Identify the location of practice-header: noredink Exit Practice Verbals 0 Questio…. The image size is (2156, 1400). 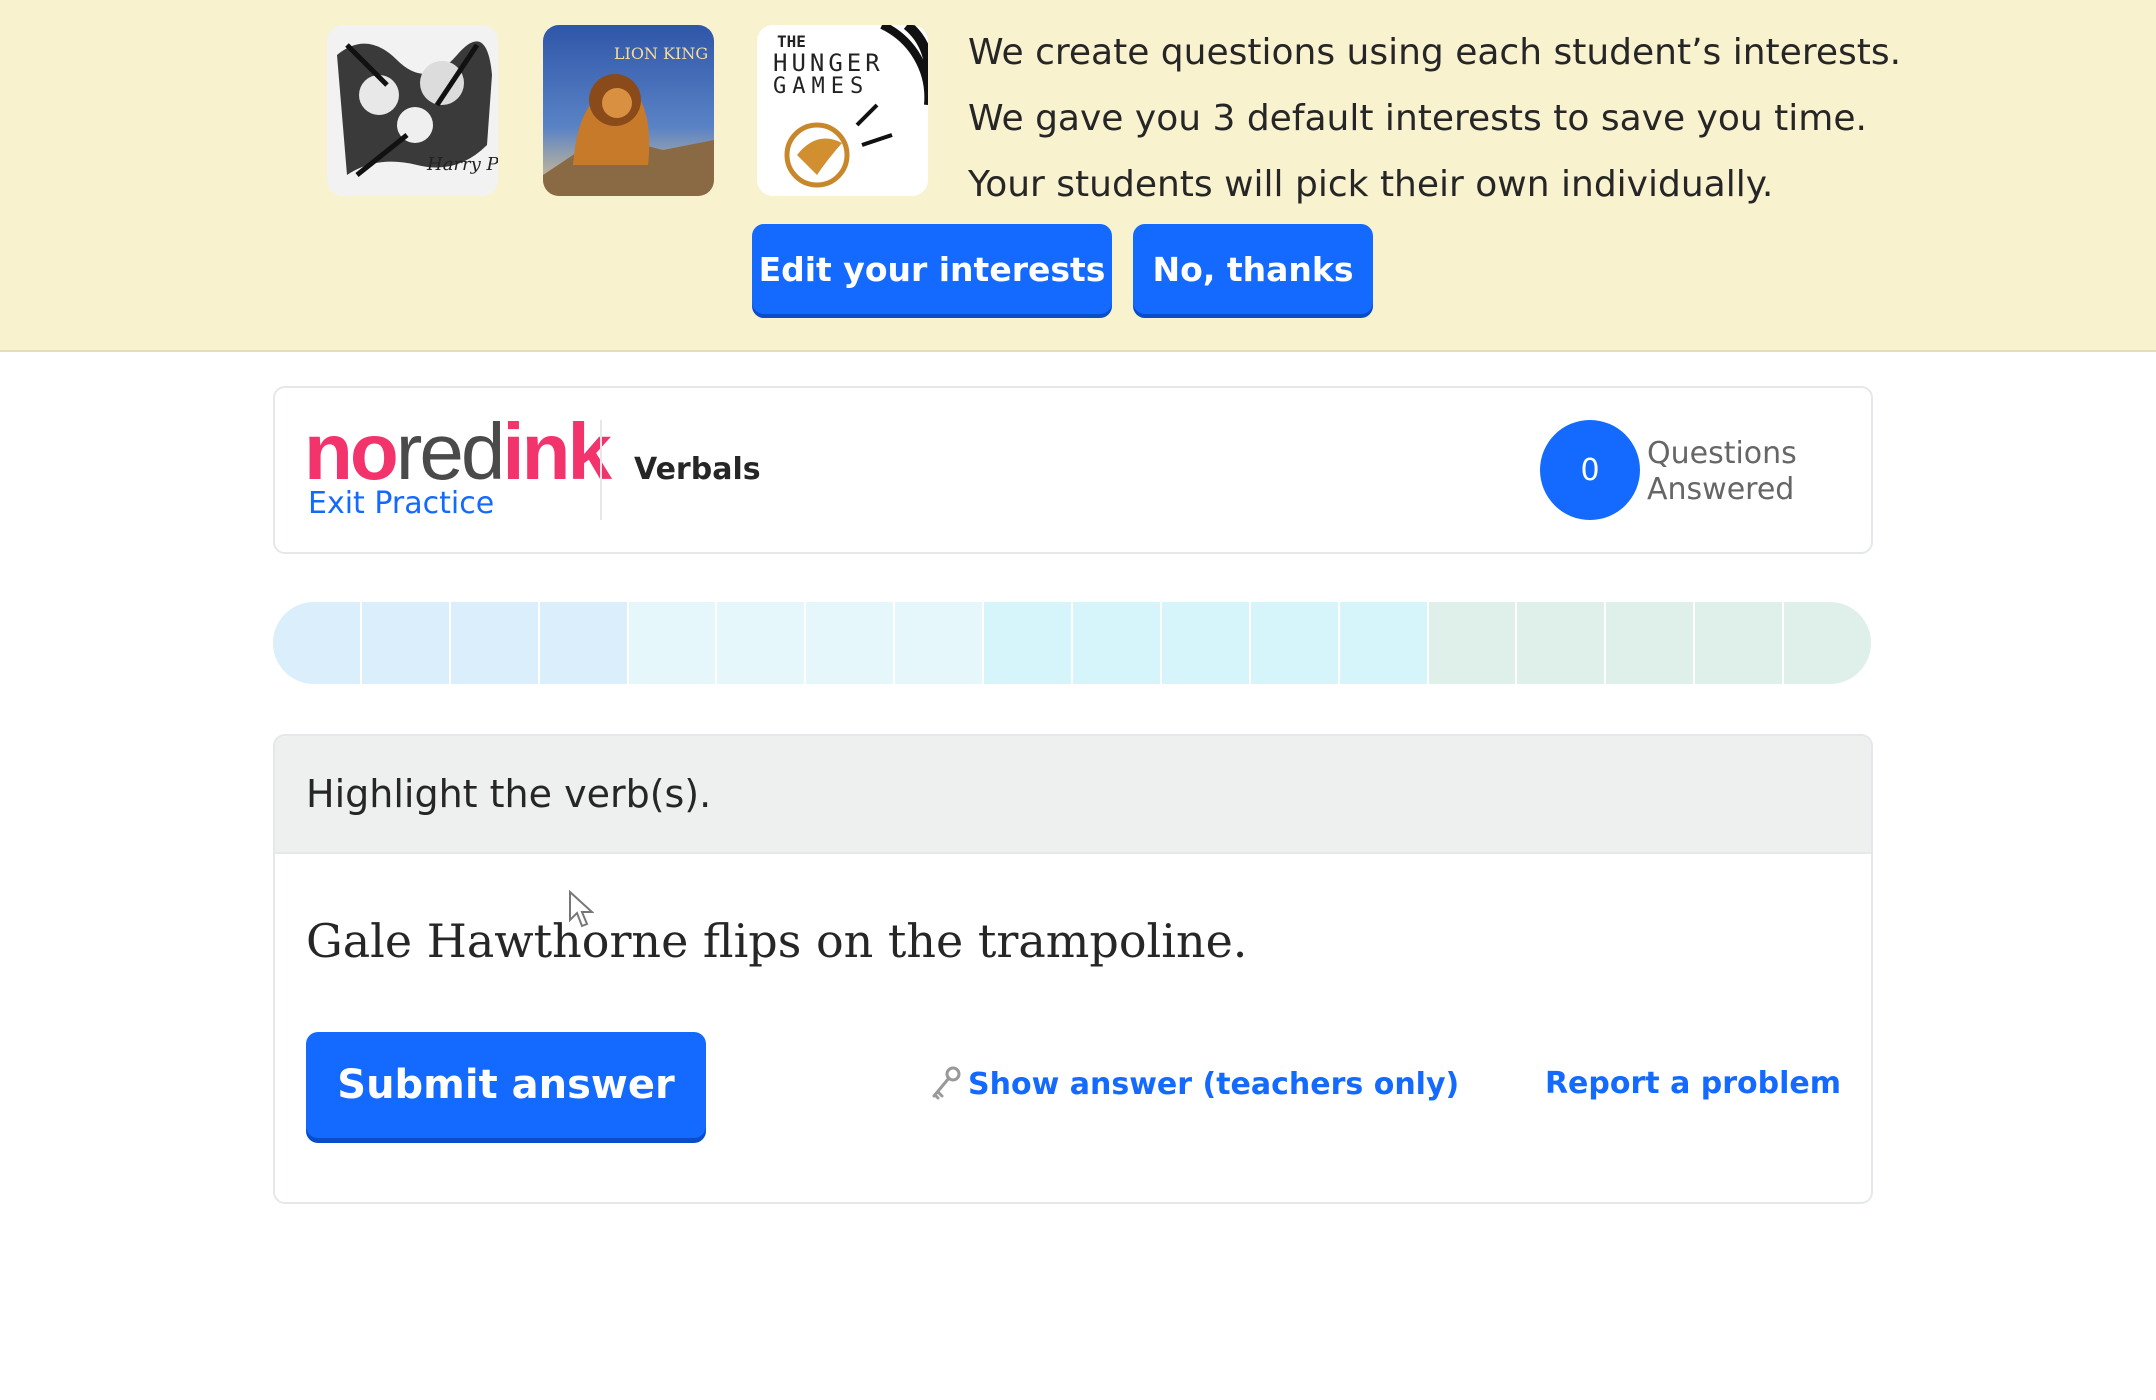
(1073, 470).